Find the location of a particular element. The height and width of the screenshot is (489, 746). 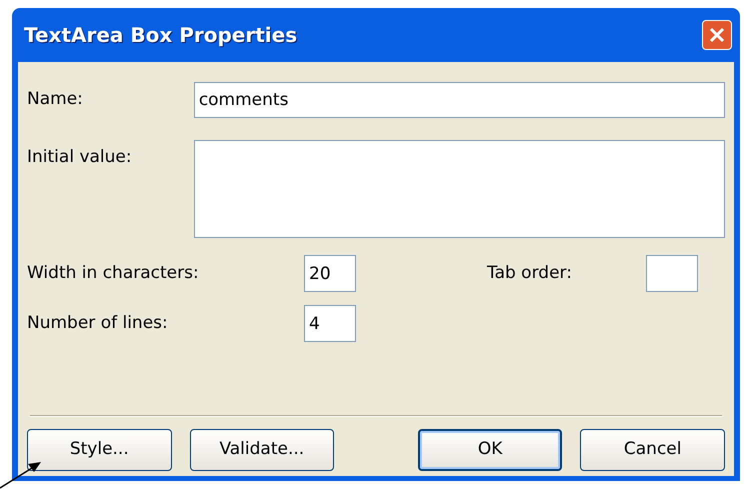

width-label: Width in characters: is located at coordinates (113, 273).